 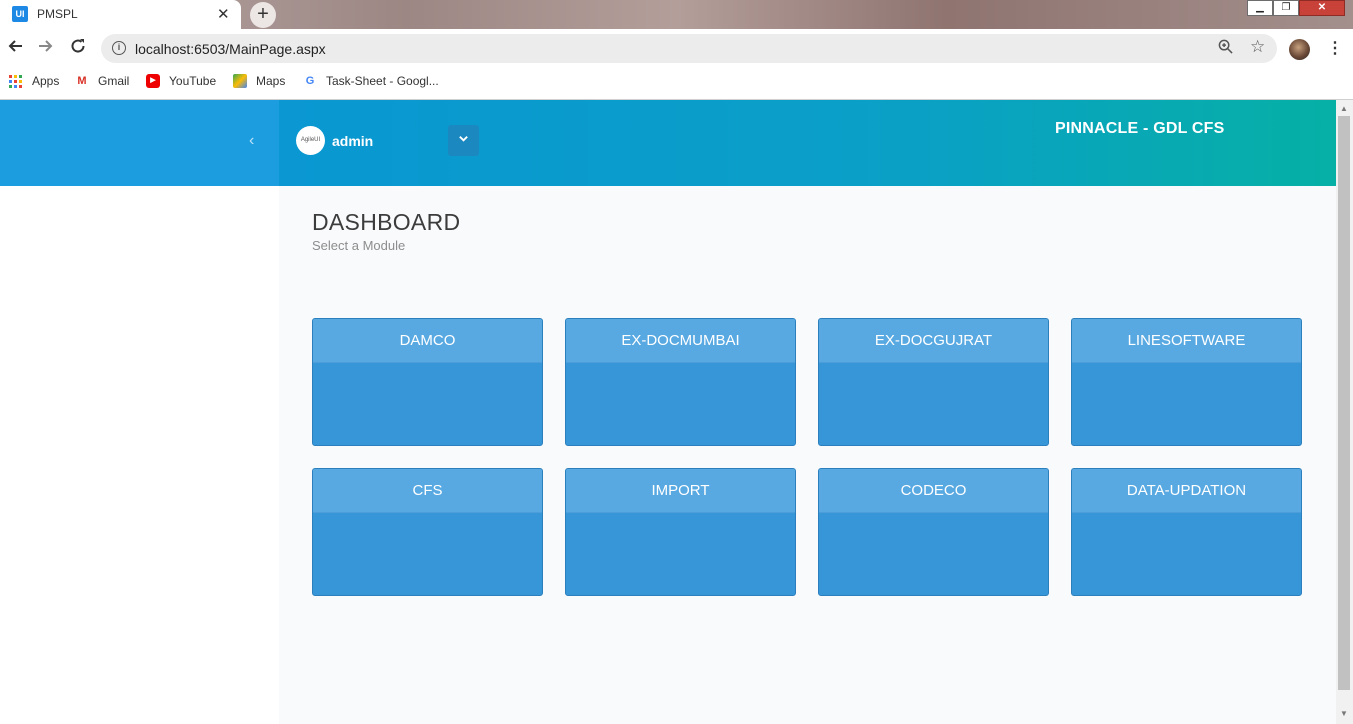 What do you see at coordinates (807, 143) in the screenshot?
I see `app-header: AgileUI admin PINNACLE - GDL CFS` at bounding box center [807, 143].